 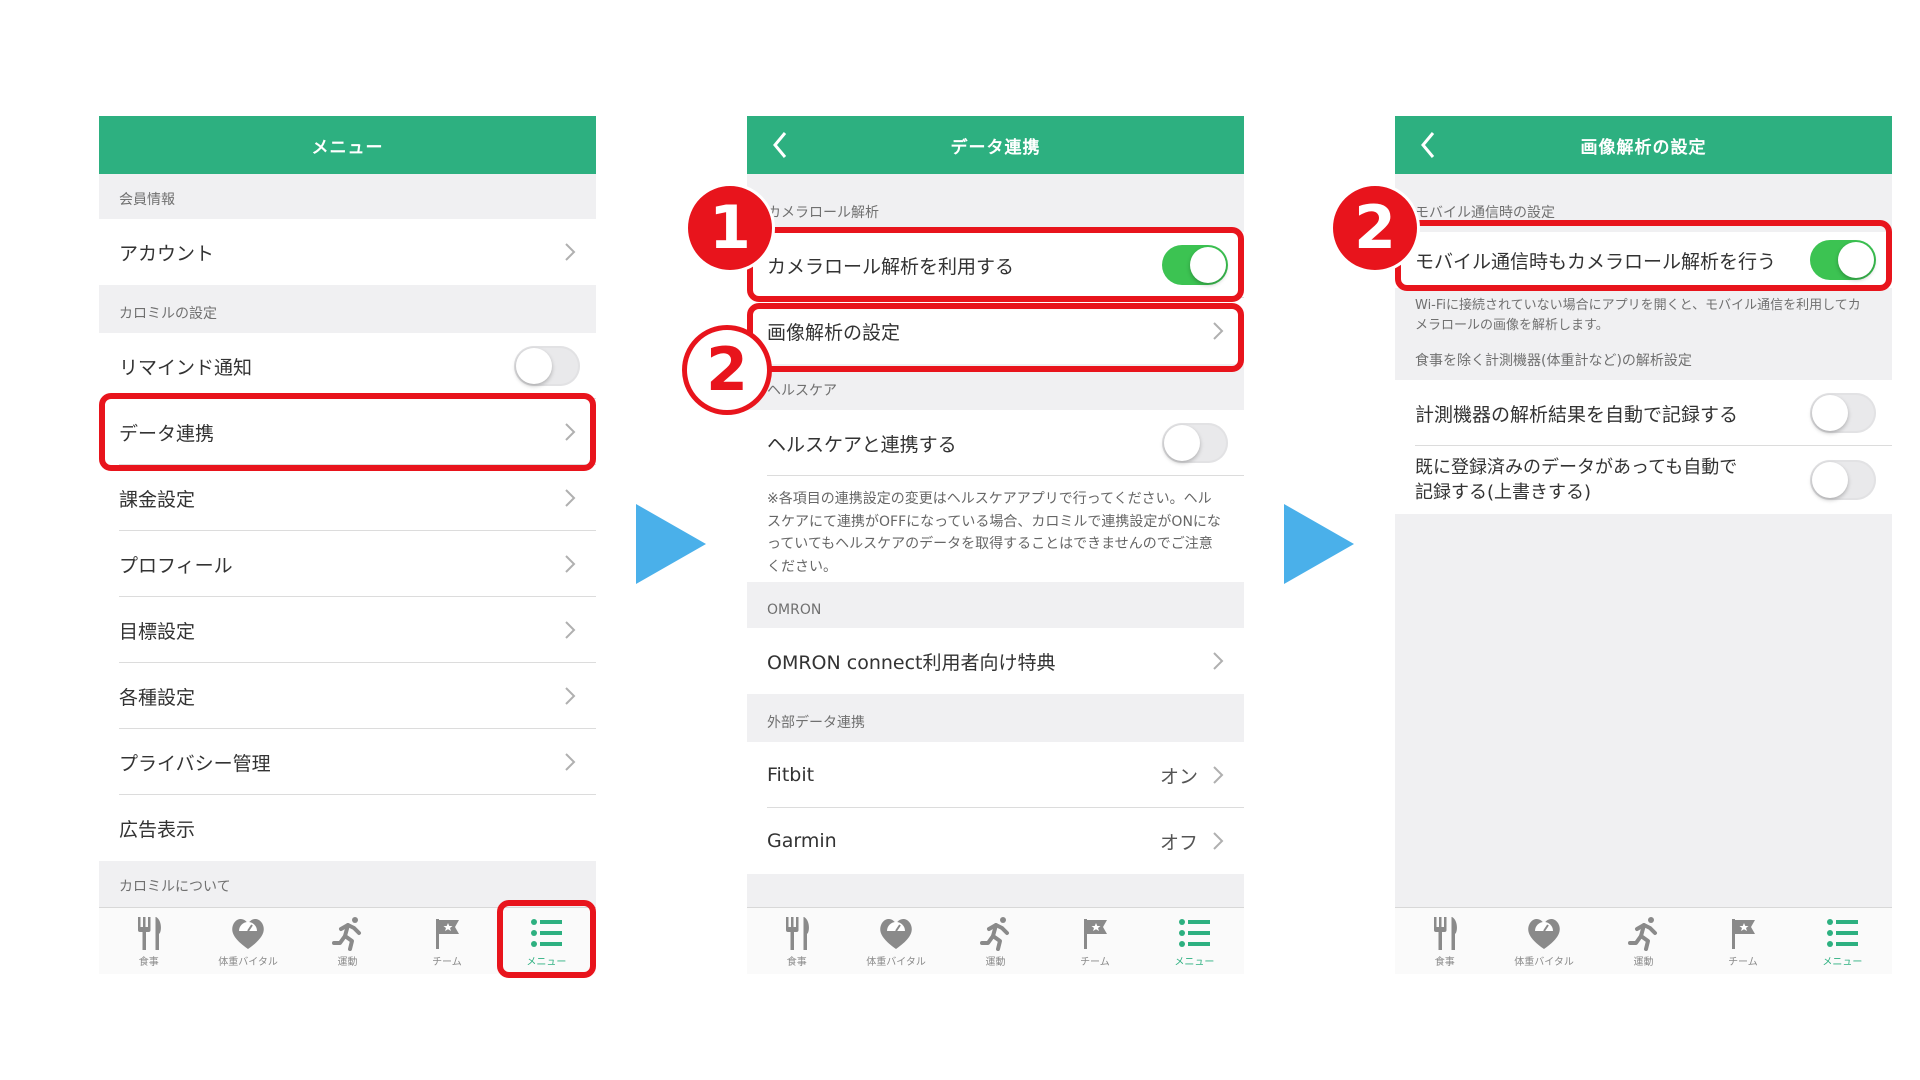 What do you see at coordinates (862, 444) in the screenshot?
I see `row-label: ヘルスケアと連携する` at bounding box center [862, 444].